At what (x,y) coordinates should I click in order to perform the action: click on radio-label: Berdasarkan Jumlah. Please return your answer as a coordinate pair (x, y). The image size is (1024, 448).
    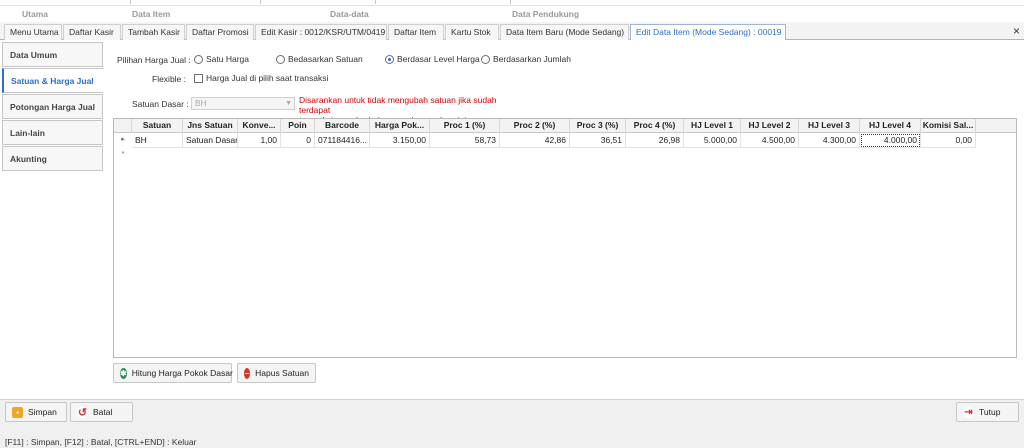
    Looking at the image, I should click on (532, 59).